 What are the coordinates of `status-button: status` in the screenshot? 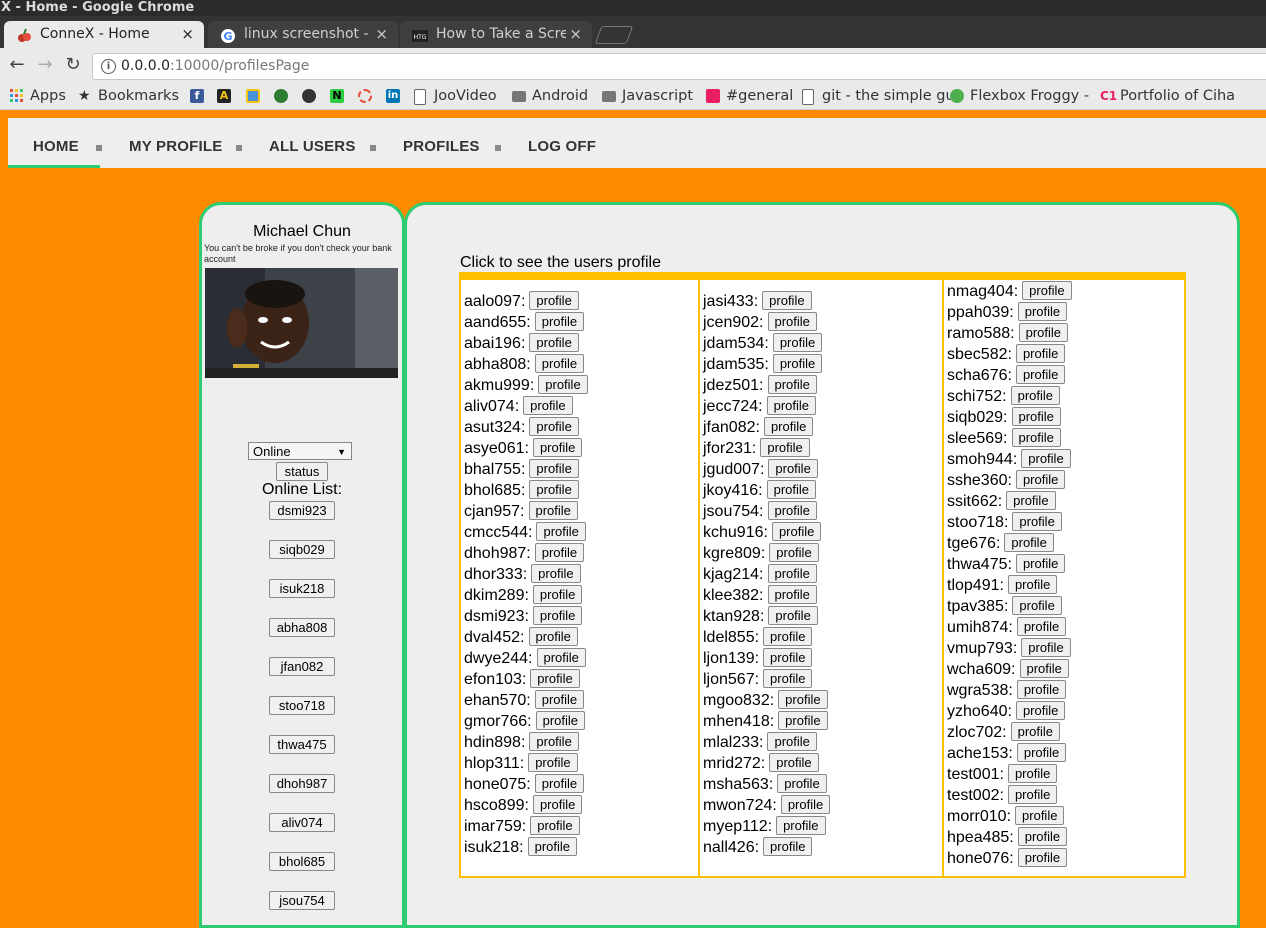 It's located at (302, 471).